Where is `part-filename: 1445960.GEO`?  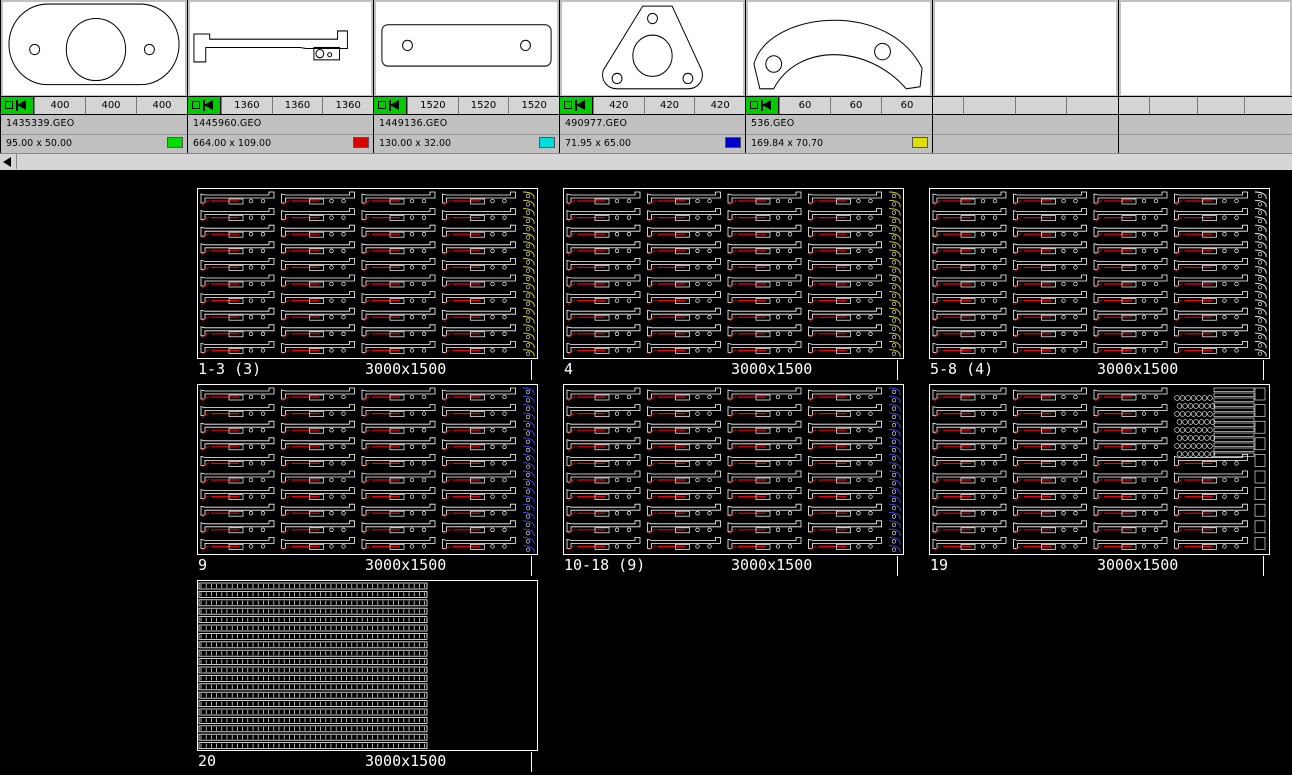
part-filename: 1445960.GEO is located at coordinates (227, 123).